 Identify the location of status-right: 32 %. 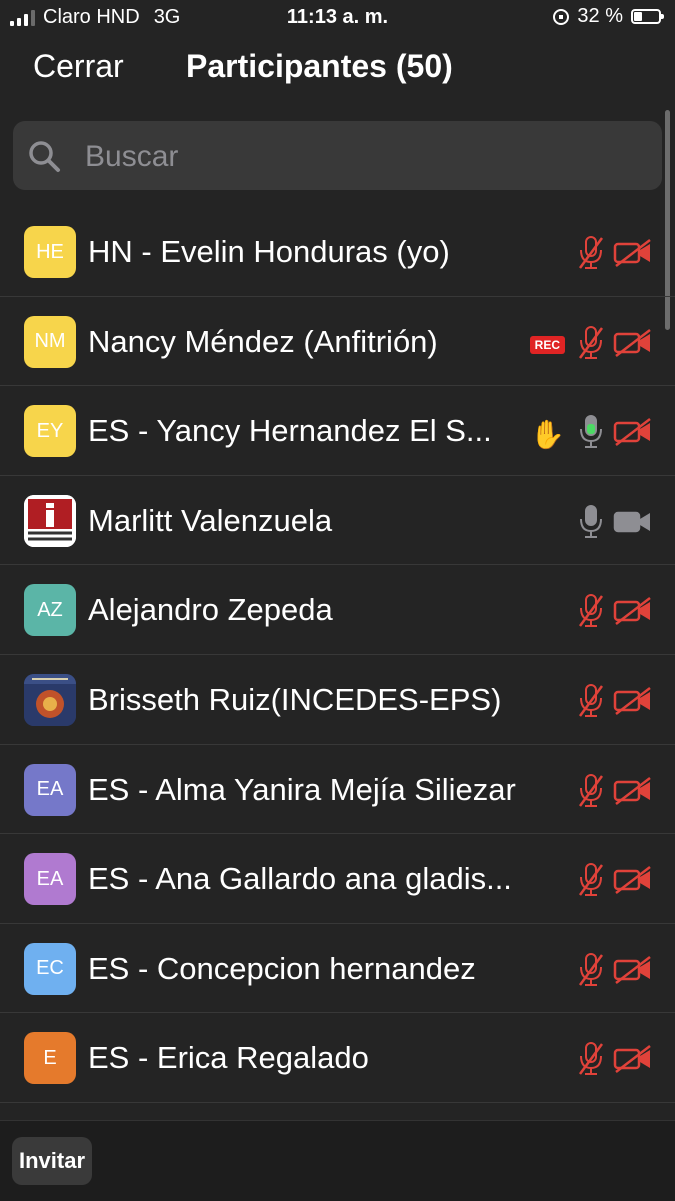
(608, 16).